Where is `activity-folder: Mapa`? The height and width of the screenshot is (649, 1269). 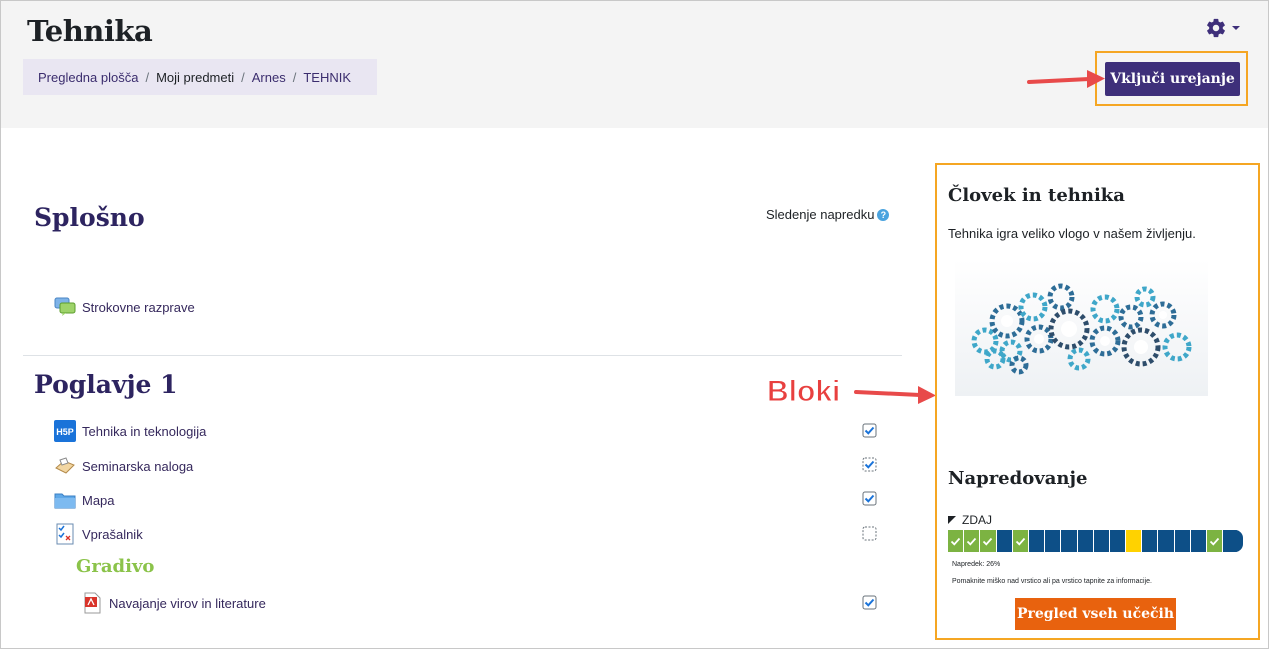
activity-folder: Mapa is located at coordinates (84, 500).